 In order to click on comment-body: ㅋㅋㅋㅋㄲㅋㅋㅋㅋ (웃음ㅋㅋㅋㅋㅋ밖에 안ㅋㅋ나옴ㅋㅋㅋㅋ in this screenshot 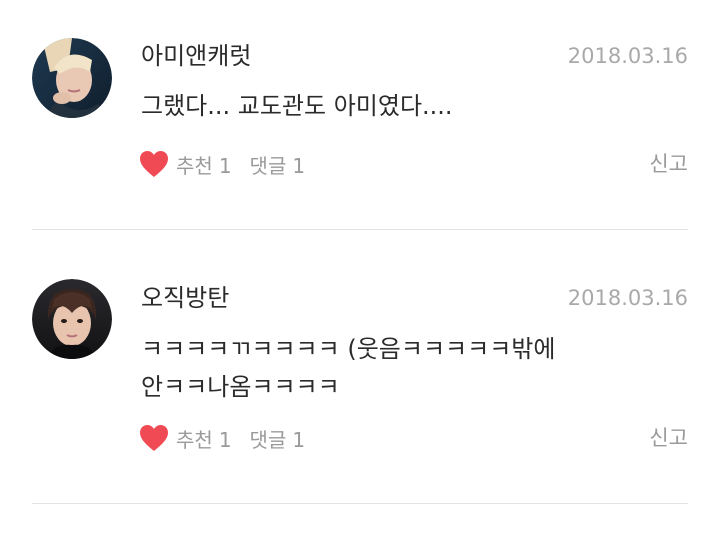, I will do `click(401, 368)`.